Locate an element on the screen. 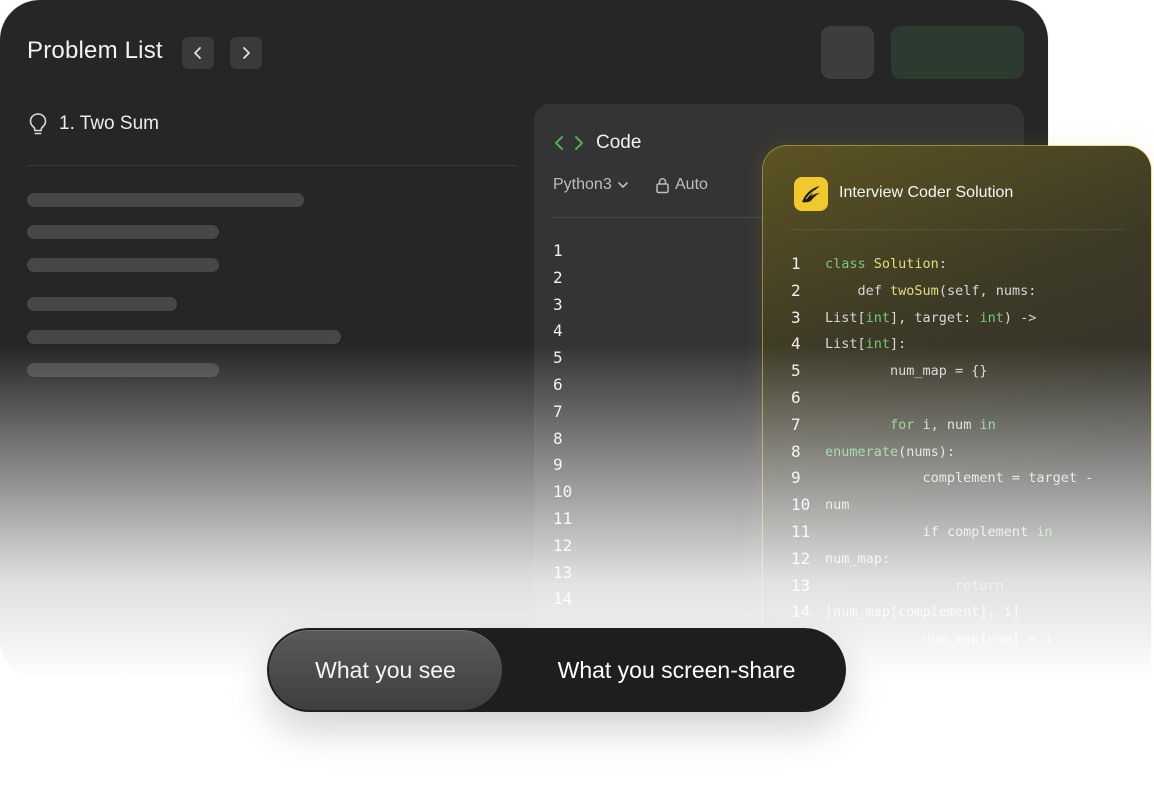 The width and height of the screenshot is (1154, 793). code-token: complement = target - is located at coordinates (959, 478).